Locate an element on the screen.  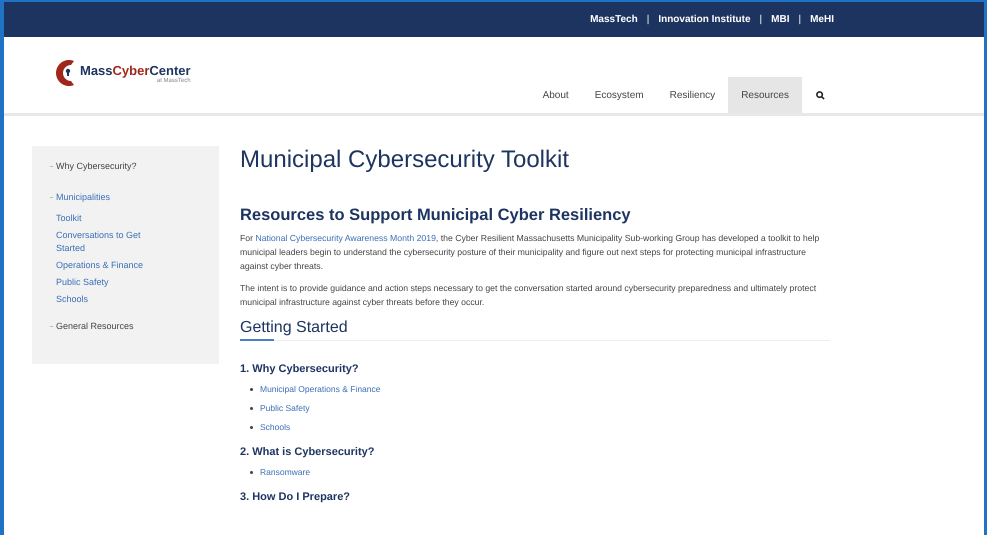
step-title: 2. What is Cybersecurity? is located at coordinates (308, 452).